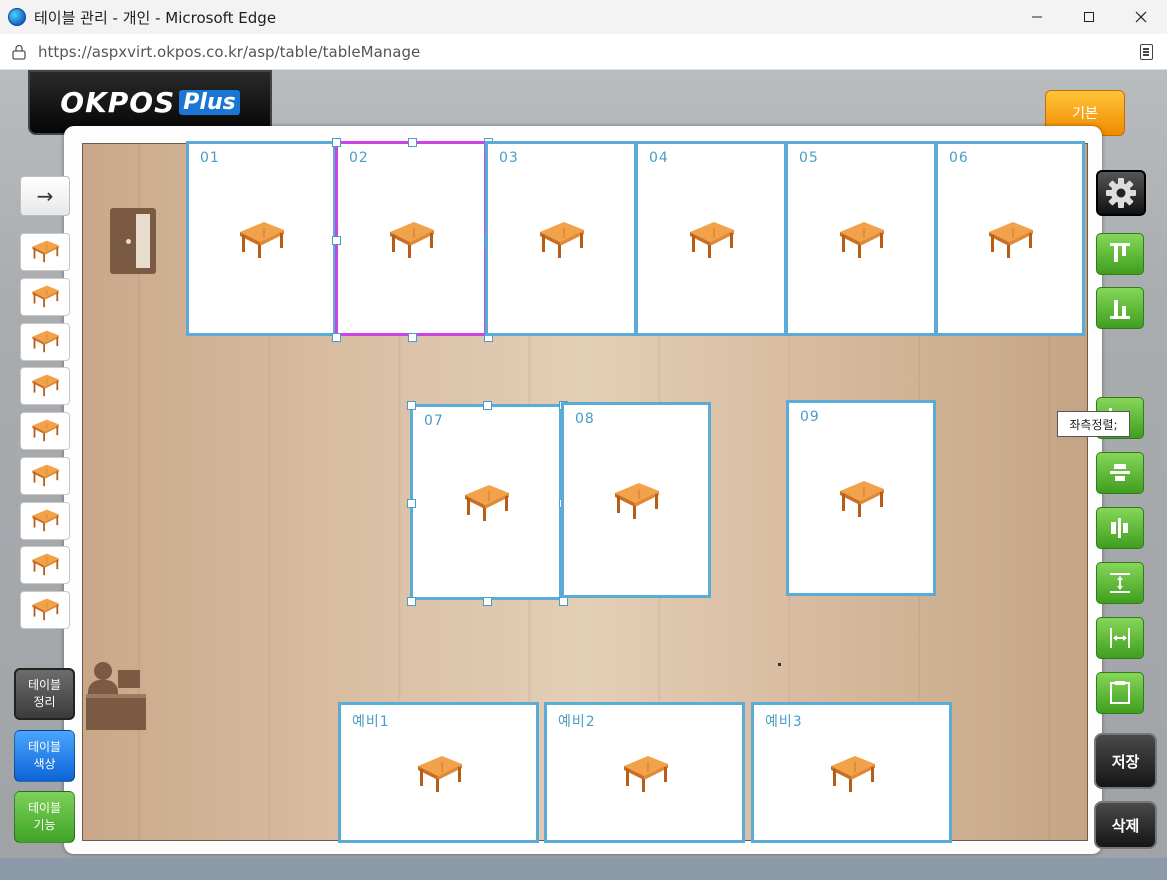 The image size is (1167, 880). I want to click on distribute-horizontal-icon, so click(1120, 638).